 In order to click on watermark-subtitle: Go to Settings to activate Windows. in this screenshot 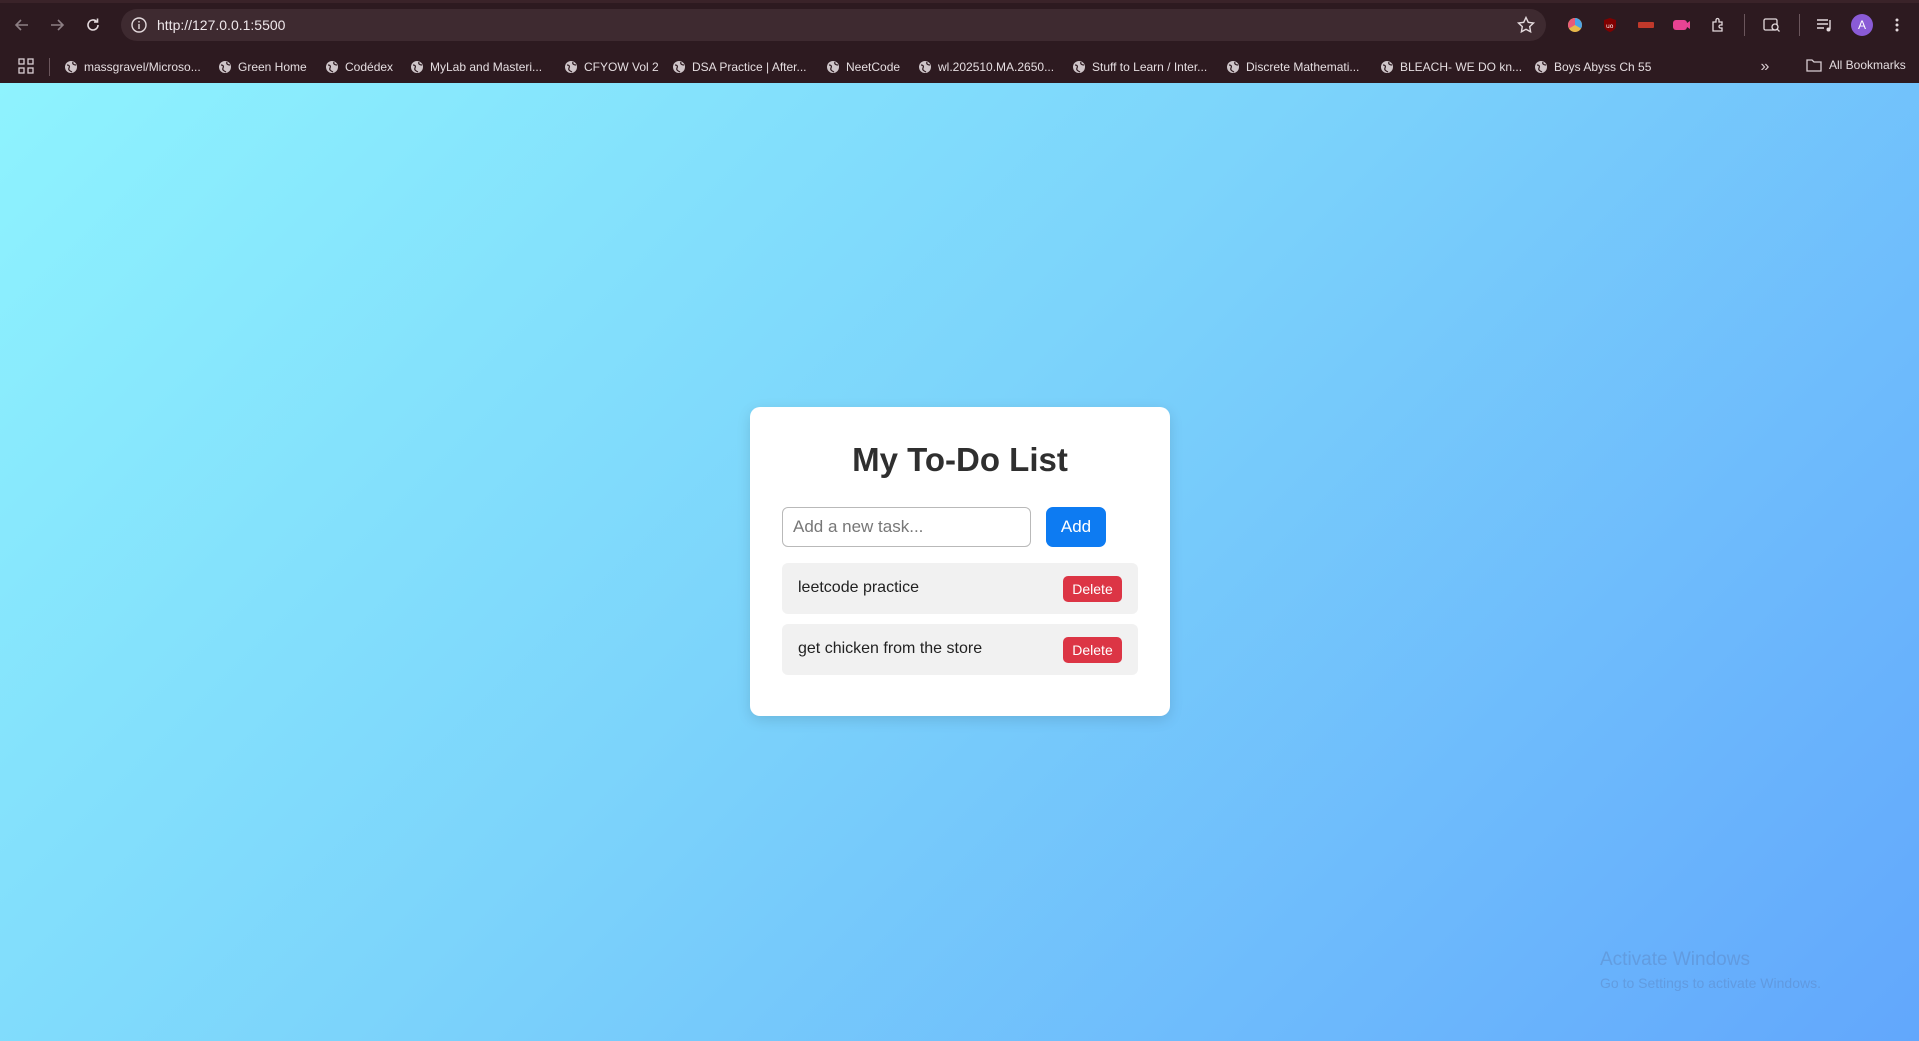, I will do `click(1710, 983)`.